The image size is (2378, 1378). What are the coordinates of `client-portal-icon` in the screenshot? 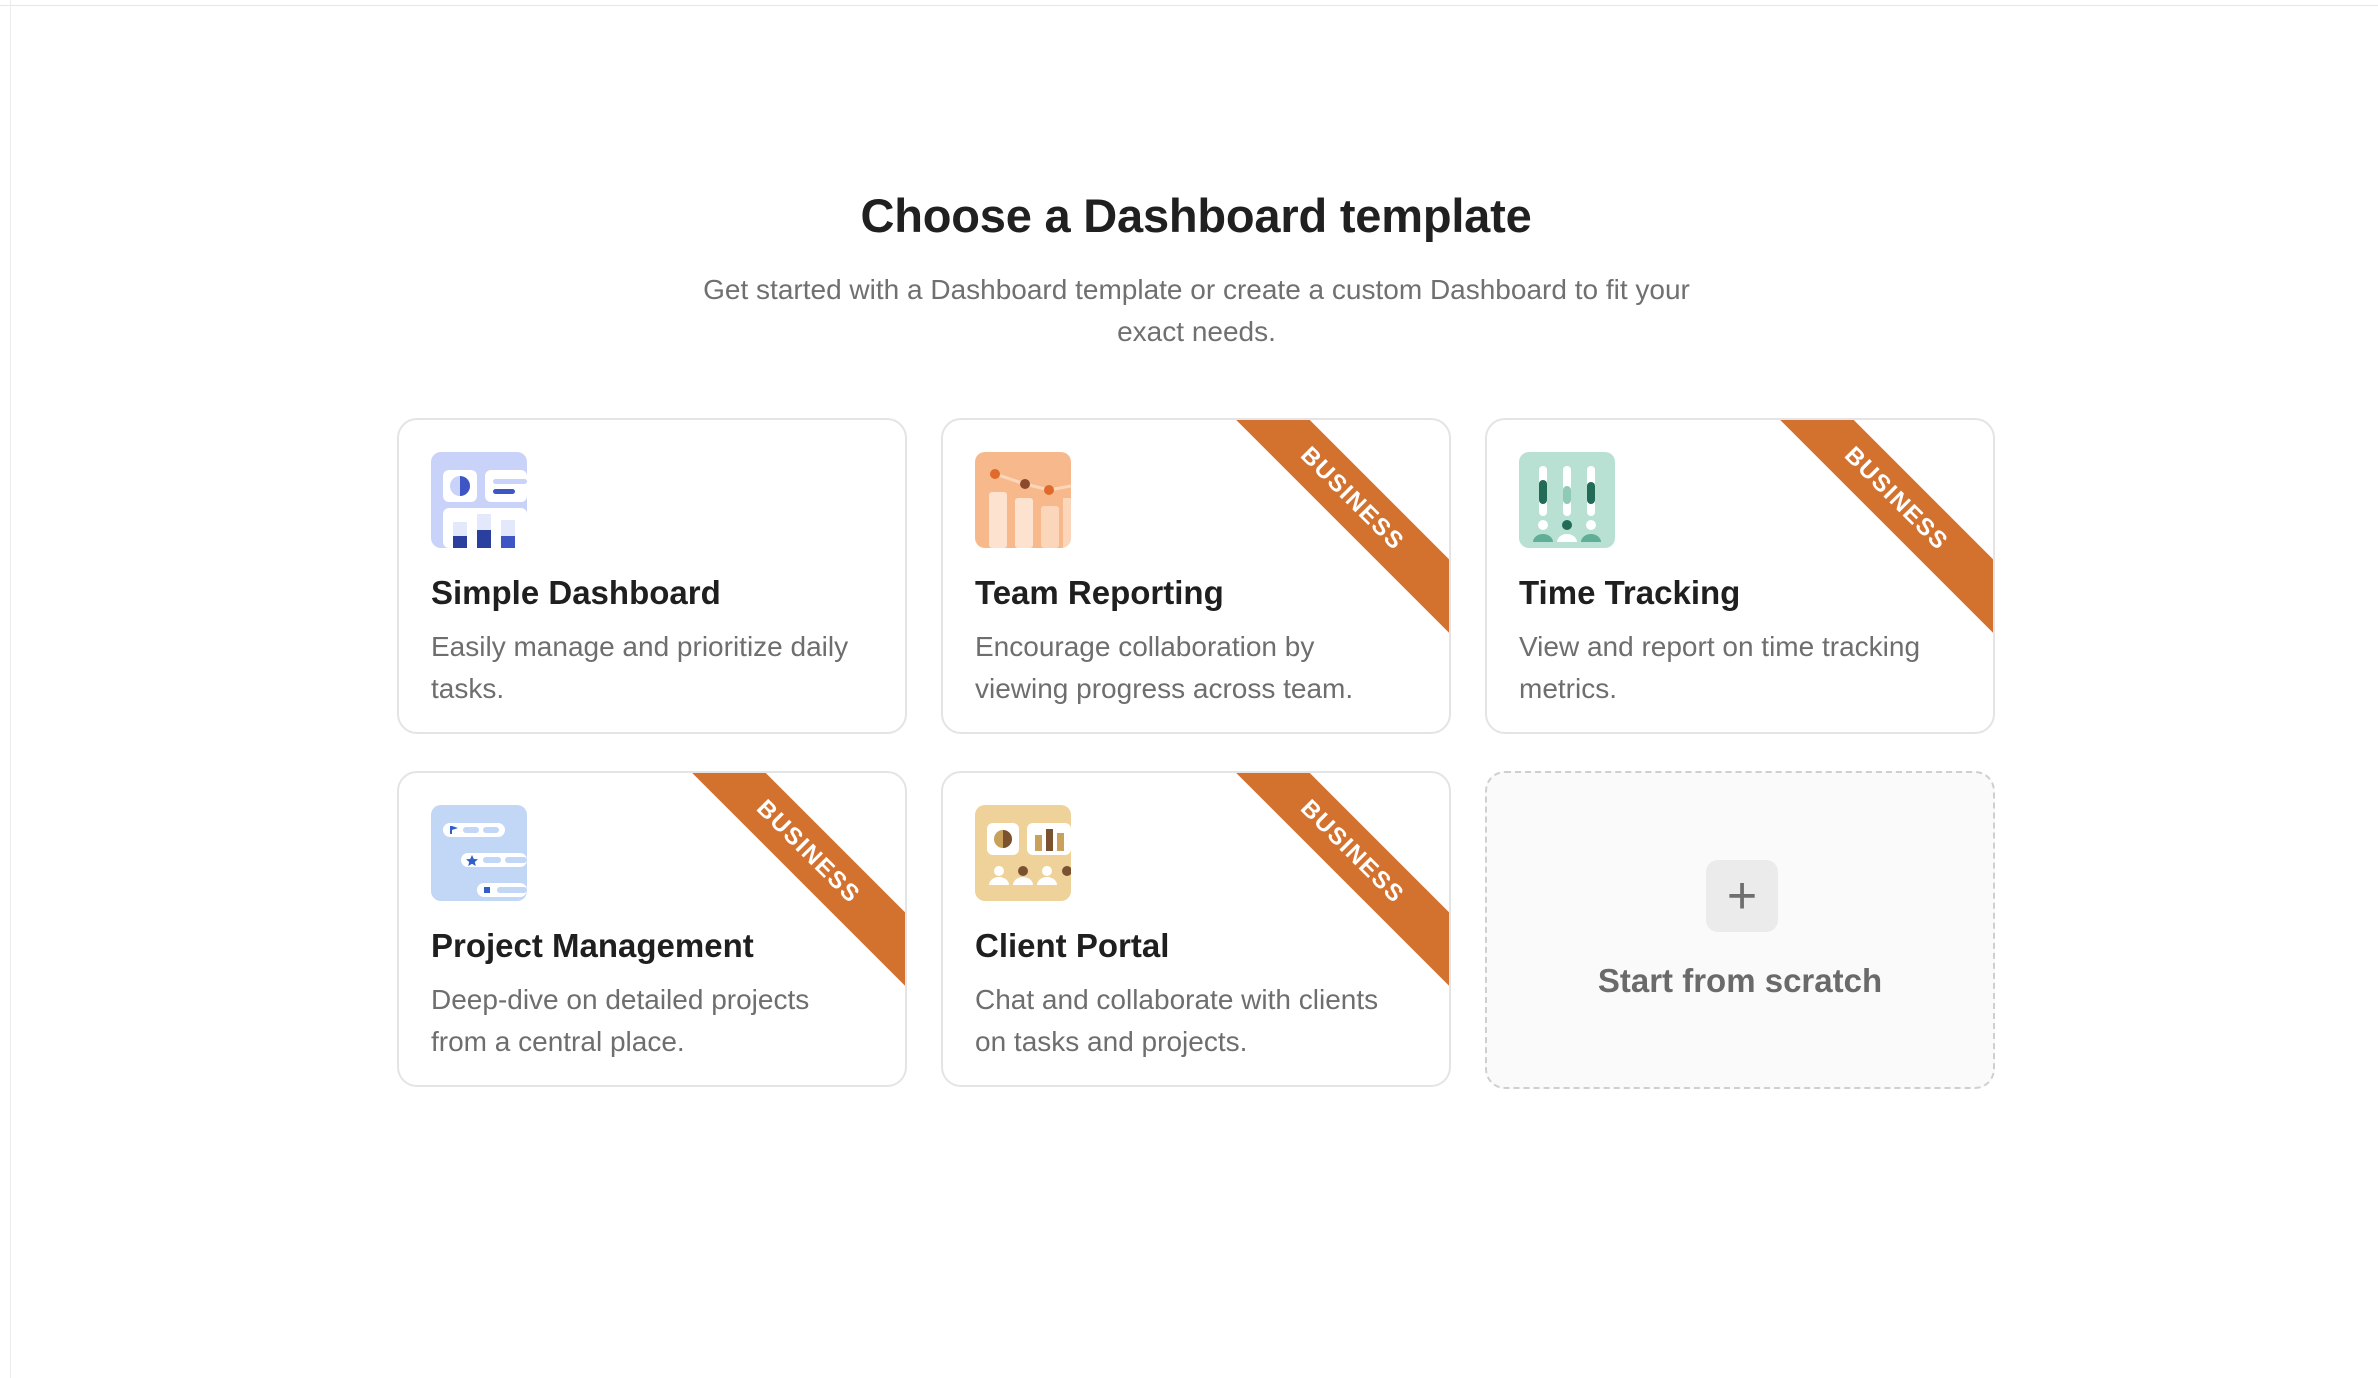 It's located at (1023, 853).